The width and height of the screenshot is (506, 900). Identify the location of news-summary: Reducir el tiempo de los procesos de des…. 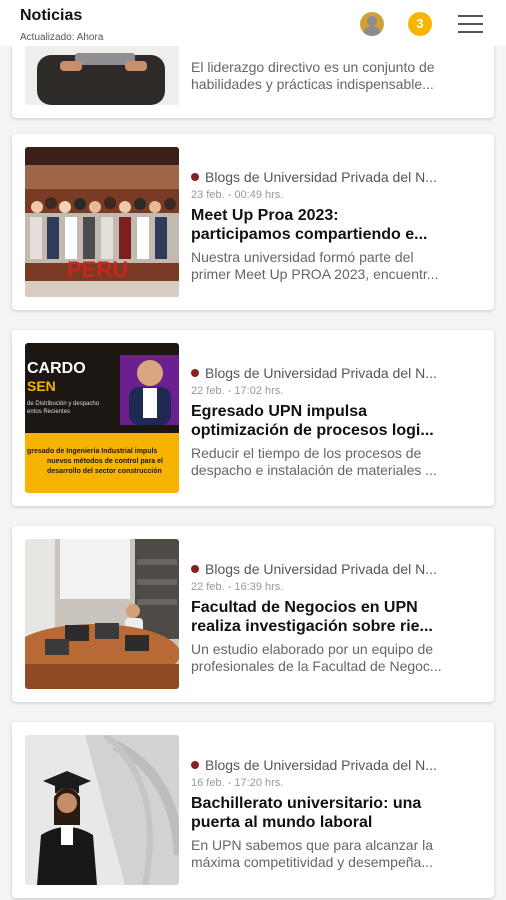
(336, 462).